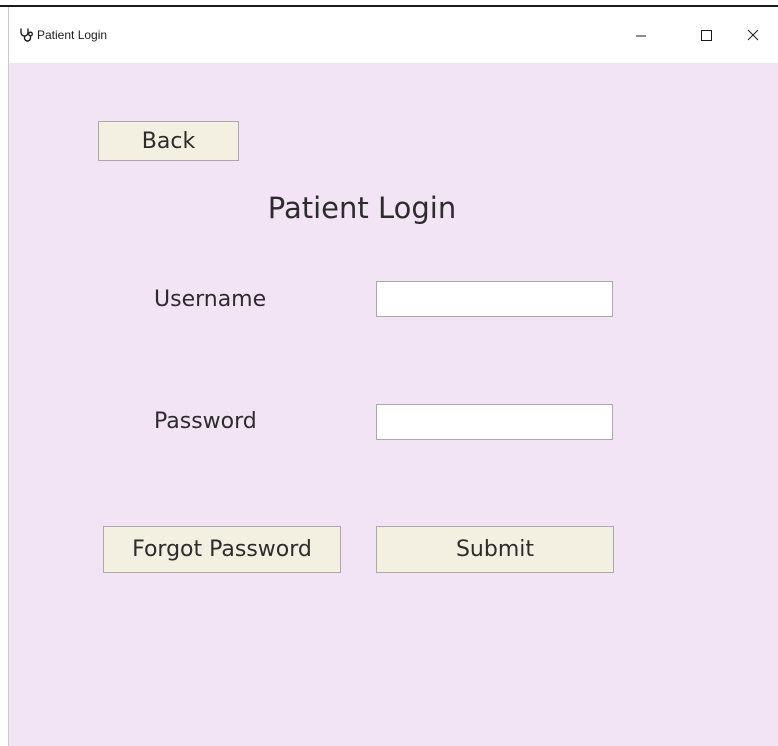 The width and height of the screenshot is (778, 746). What do you see at coordinates (72, 35) in the screenshot?
I see `window-title: Patient Login` at bounding box center [72, 35].